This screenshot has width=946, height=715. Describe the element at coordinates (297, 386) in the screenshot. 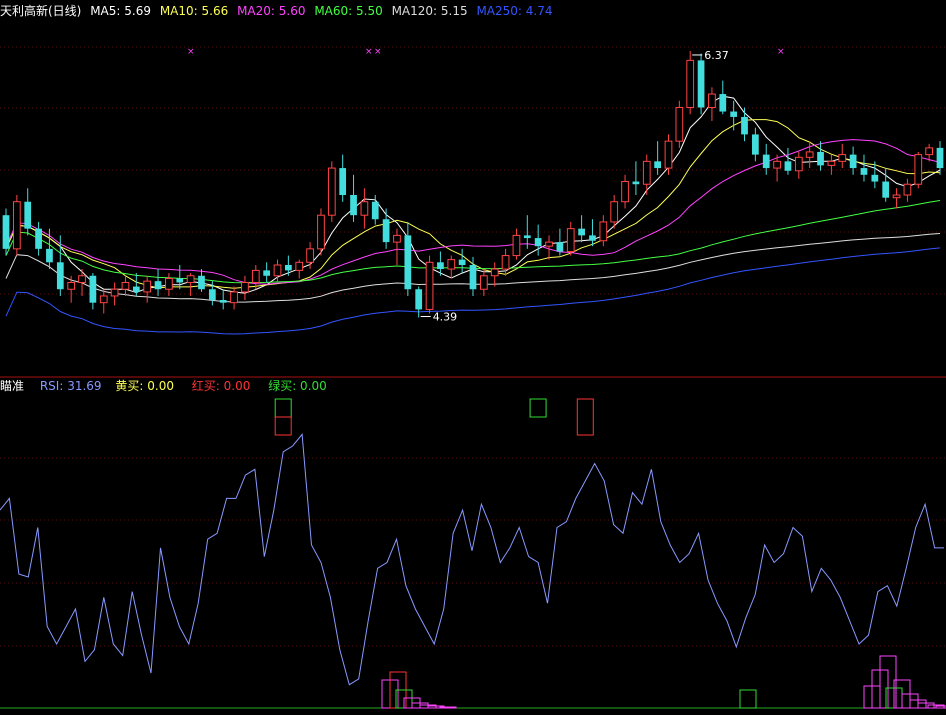

I see `green-buy-label: 绿买: 0.00` at that location.